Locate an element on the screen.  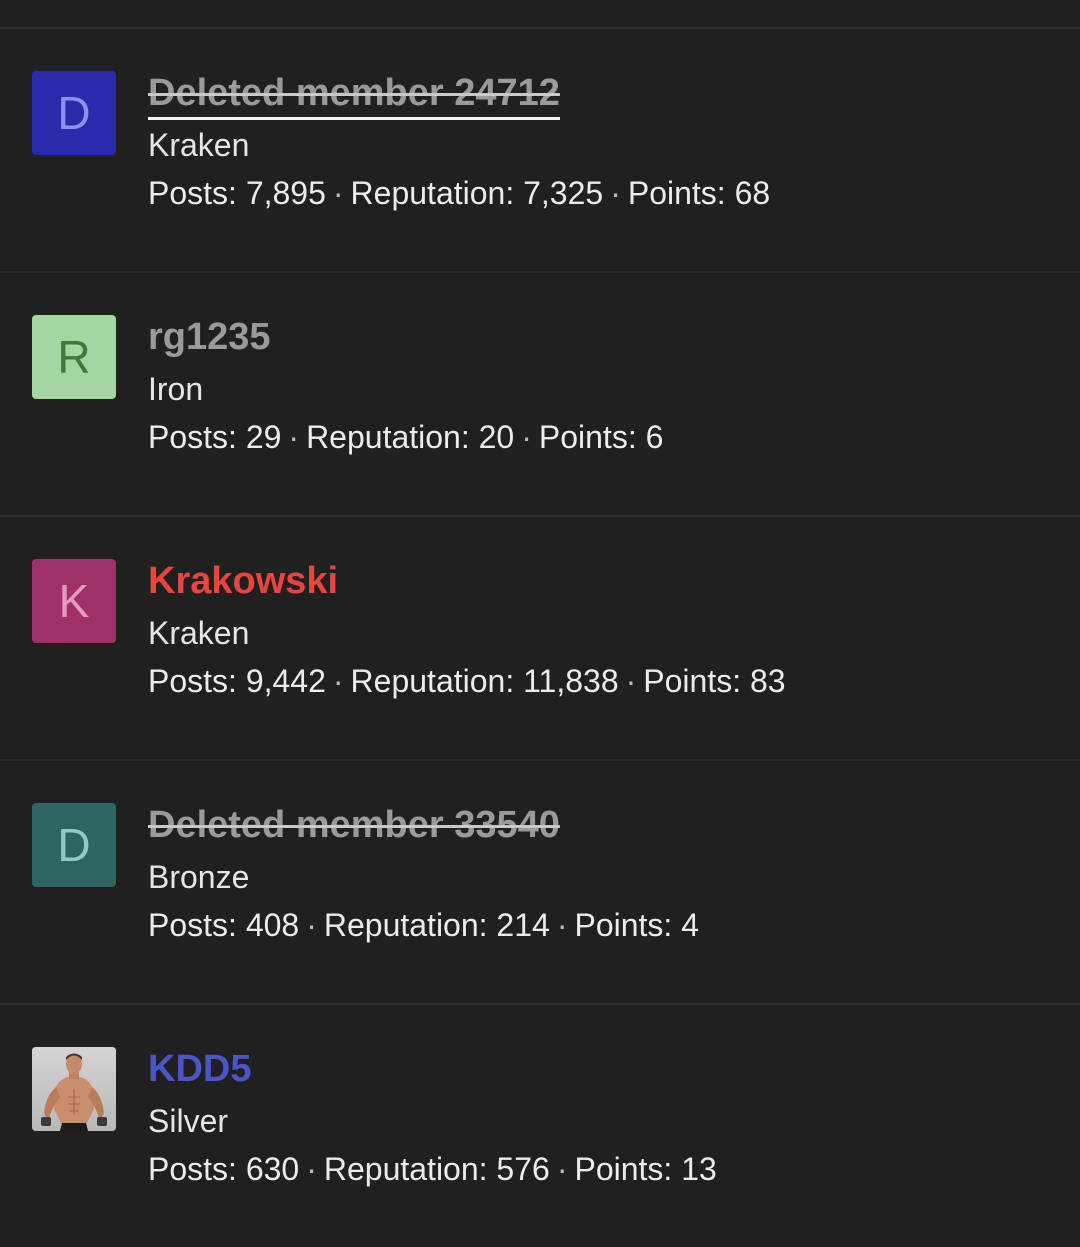
username-link: Deleted member 33540 is located at coordinates (354, 825).